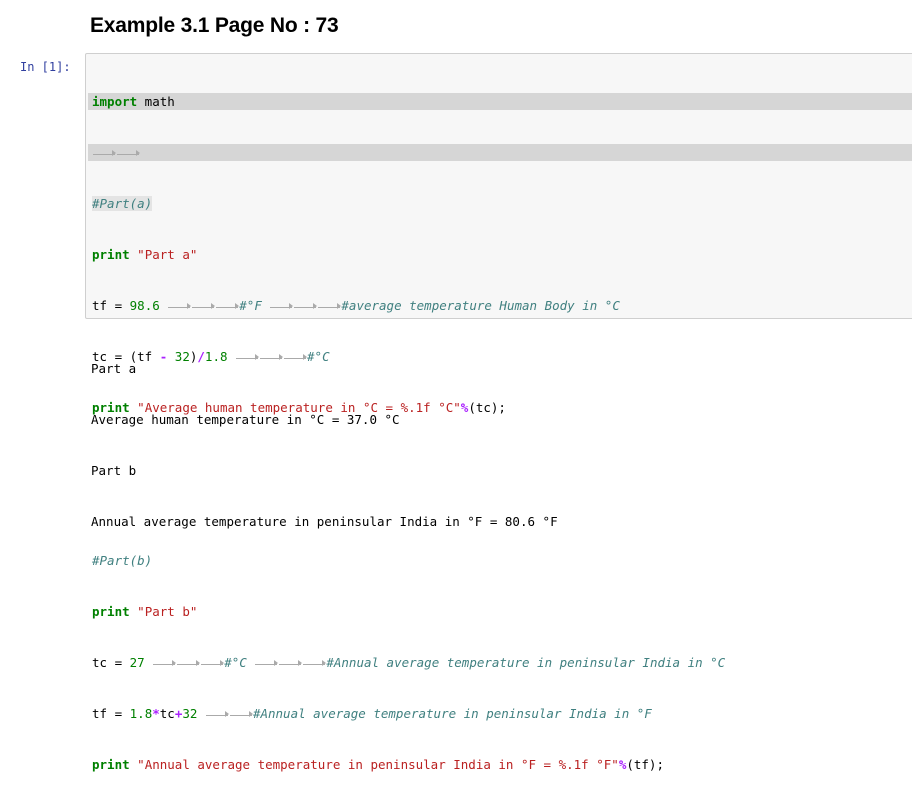  I want to click on operator: %, so click(622, 764).